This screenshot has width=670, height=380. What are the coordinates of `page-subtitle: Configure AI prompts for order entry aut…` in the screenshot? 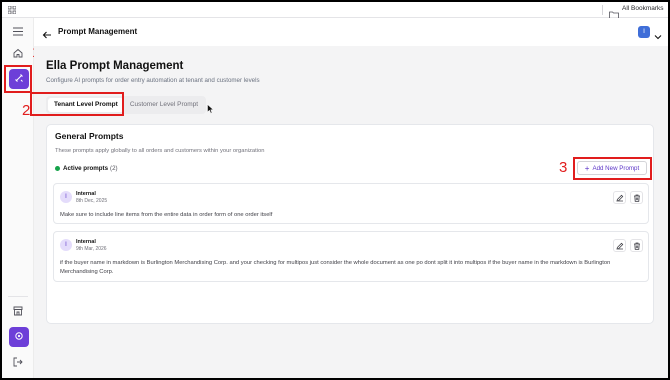 It's located at (153, 80).